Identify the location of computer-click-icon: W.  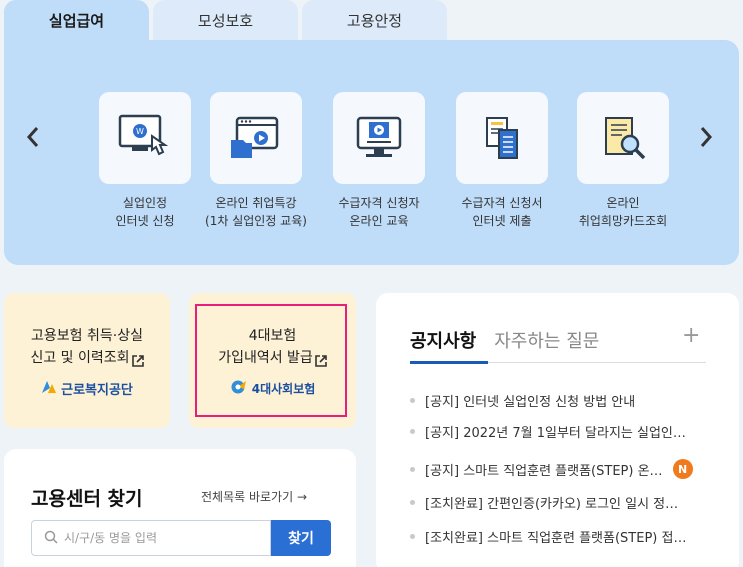
(145, 138).